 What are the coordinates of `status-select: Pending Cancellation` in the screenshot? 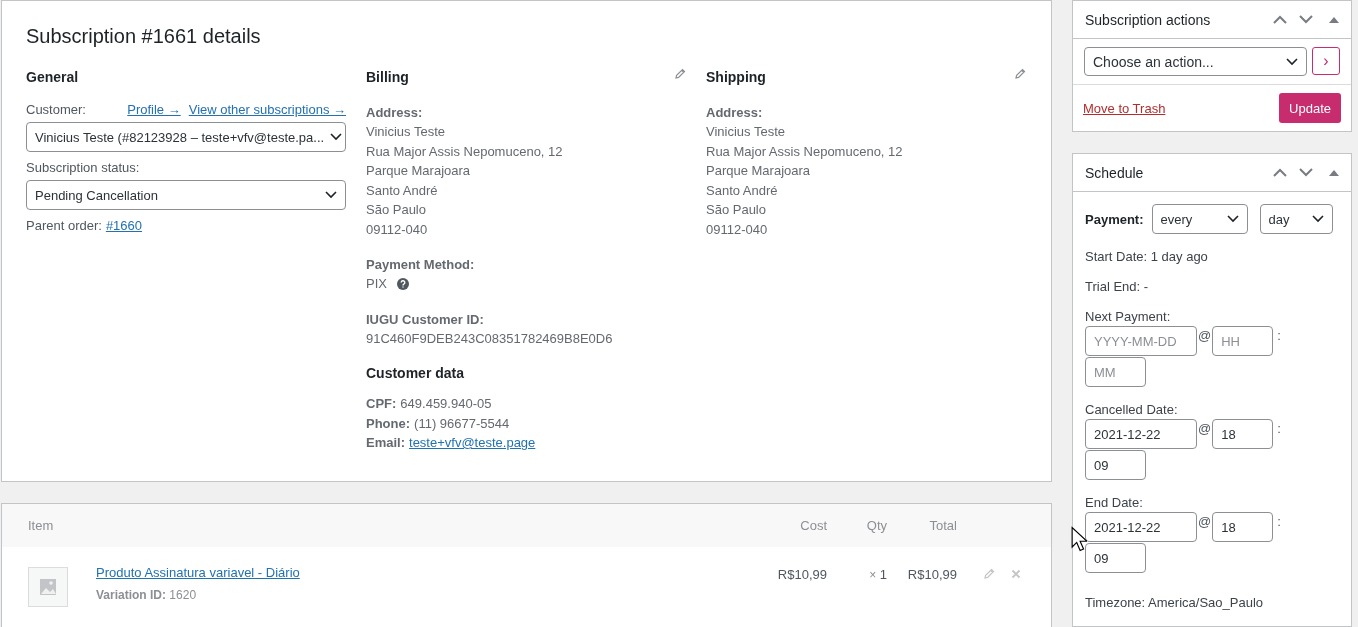 It's located at (186, 195).